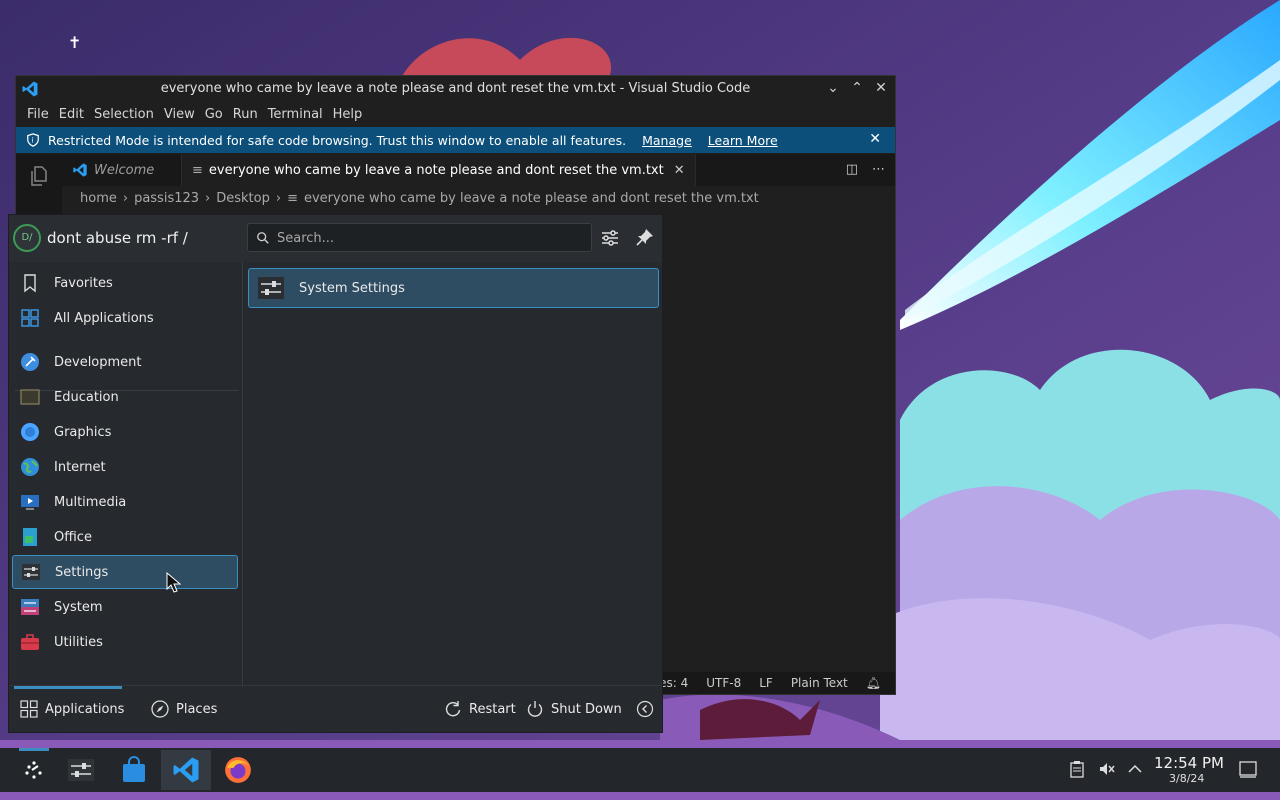 The image size is (1280, 800). What do you see at coordinates (263, 238) in the screenshot?
I see `search-icon` at bounding box center [263, 238].